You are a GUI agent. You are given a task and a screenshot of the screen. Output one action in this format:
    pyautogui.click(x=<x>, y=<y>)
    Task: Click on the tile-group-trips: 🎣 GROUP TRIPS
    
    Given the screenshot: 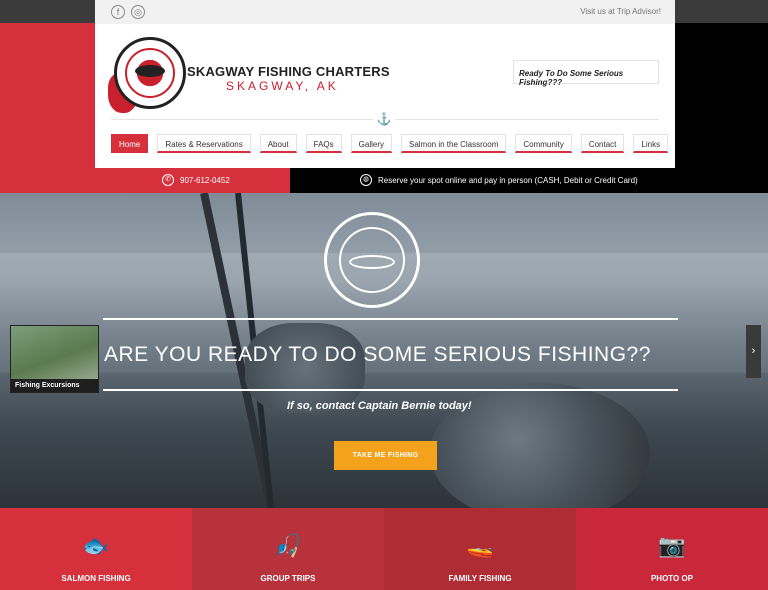 What is the action you would take?
    pyautogui.click(x=288, y=549)
    